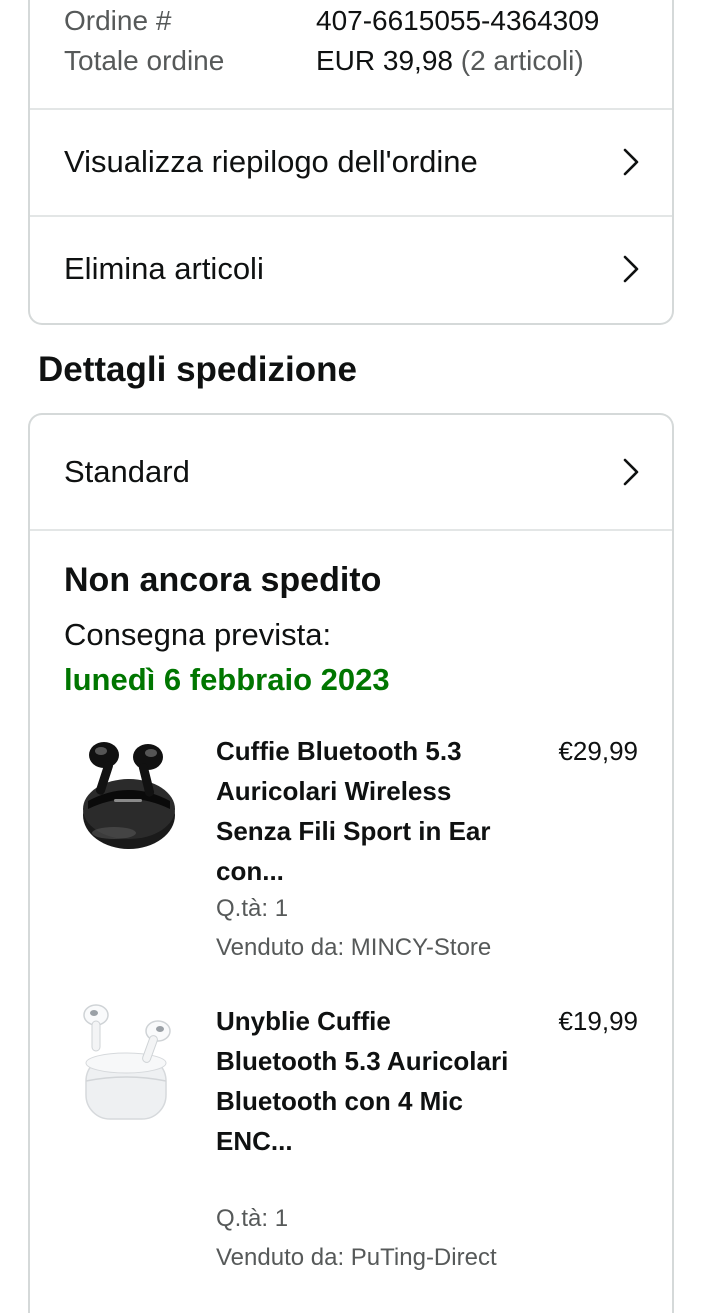 The height and width of the screenshot is (1313, 702). Describe the element at coordinates (384, 60) in the screenshot. I see `order-total-value: EUR 39,98` at that location.